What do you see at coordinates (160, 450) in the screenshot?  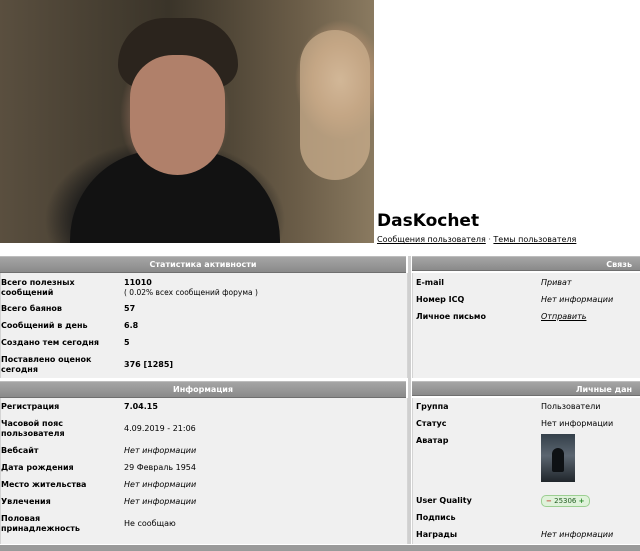 I see `info-value-website: Нет информации` at bounding box center [160, 450].